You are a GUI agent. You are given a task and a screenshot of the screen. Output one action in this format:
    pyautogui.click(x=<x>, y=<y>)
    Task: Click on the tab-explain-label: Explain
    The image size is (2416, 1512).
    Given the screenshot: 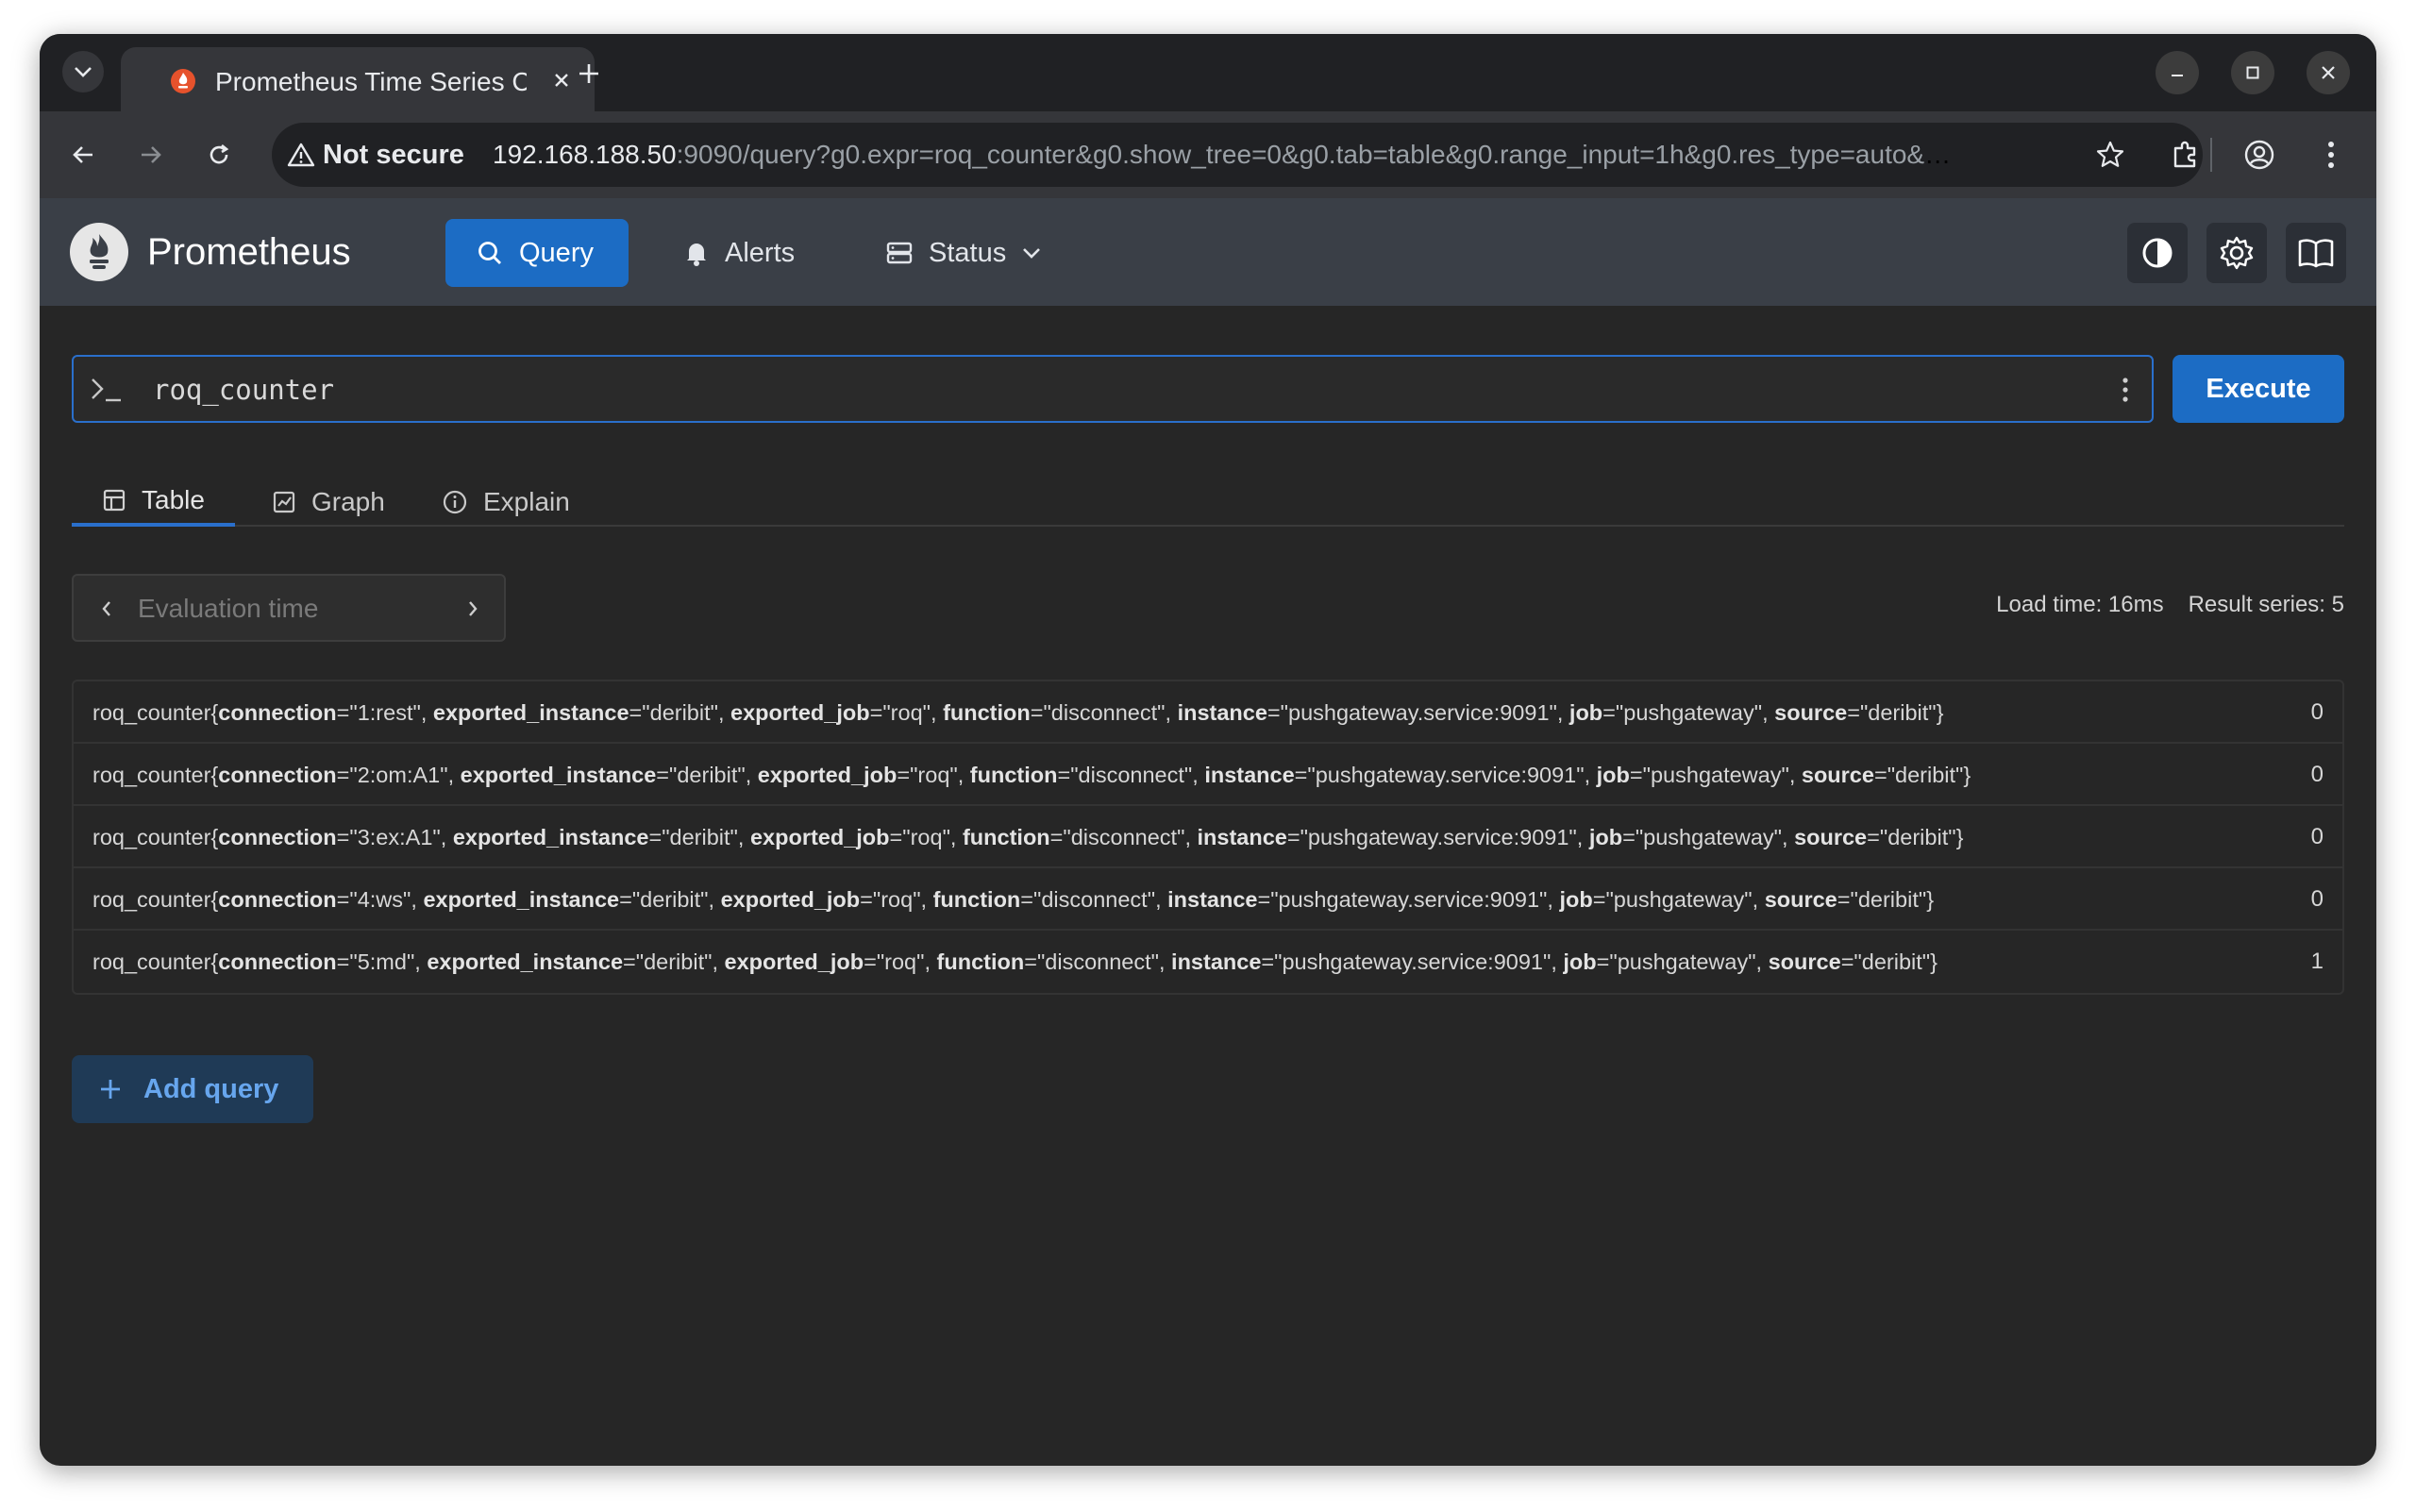 What is the action you would take?
    pyautogui.click(x=526, y=501)
    